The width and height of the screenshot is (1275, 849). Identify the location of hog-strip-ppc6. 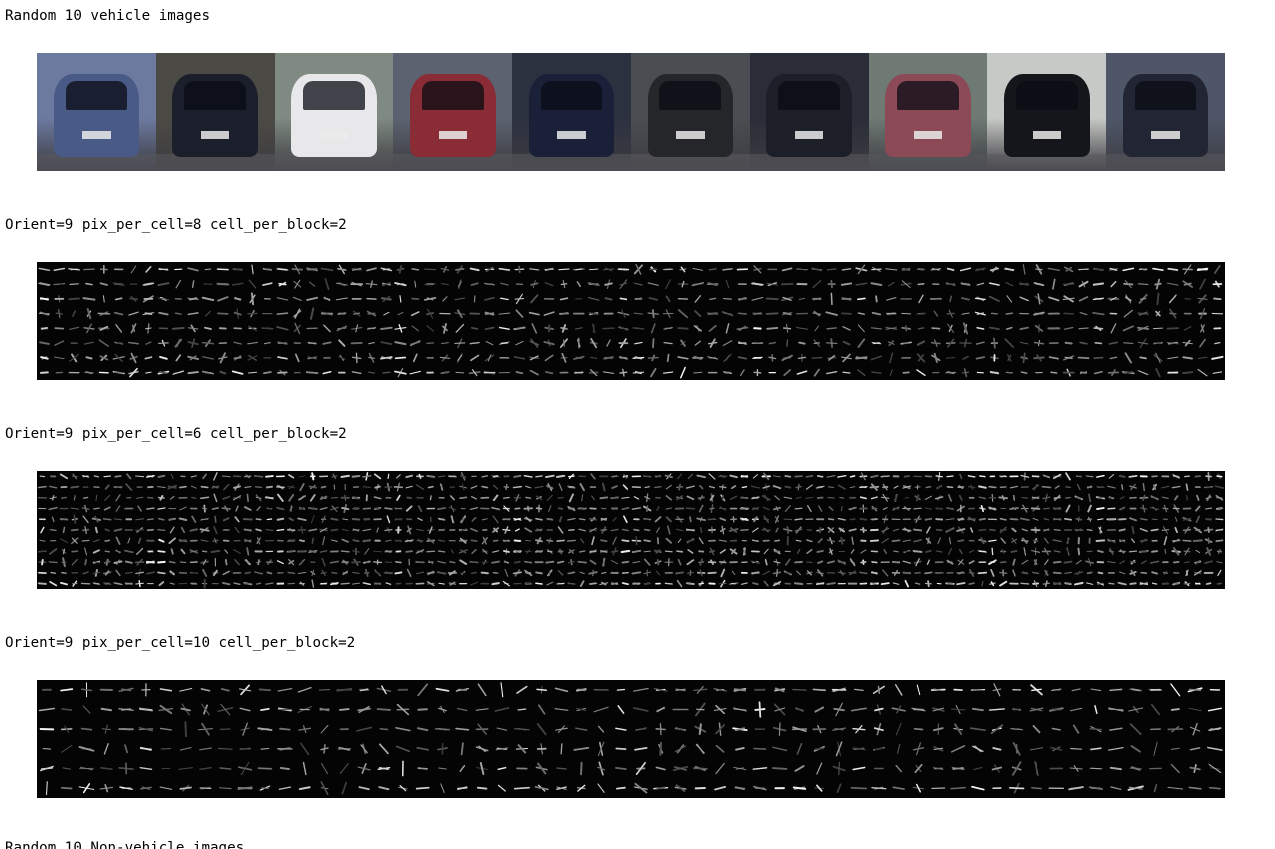
(631, 530).